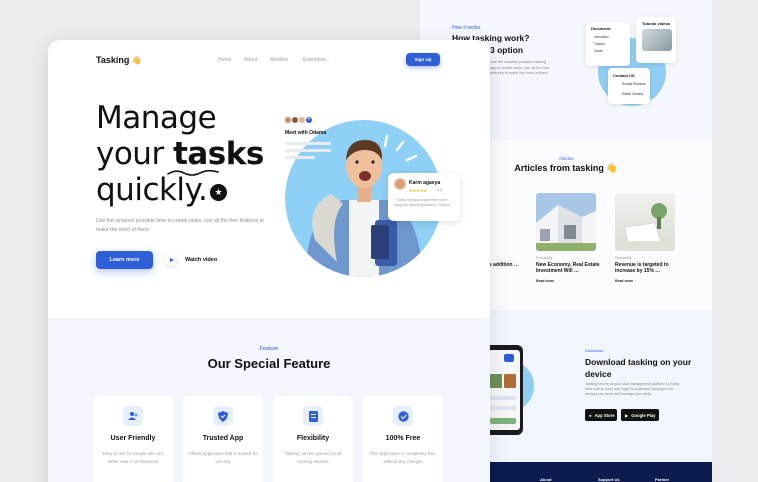  I want to click on desk-photo, so click(645, 227).